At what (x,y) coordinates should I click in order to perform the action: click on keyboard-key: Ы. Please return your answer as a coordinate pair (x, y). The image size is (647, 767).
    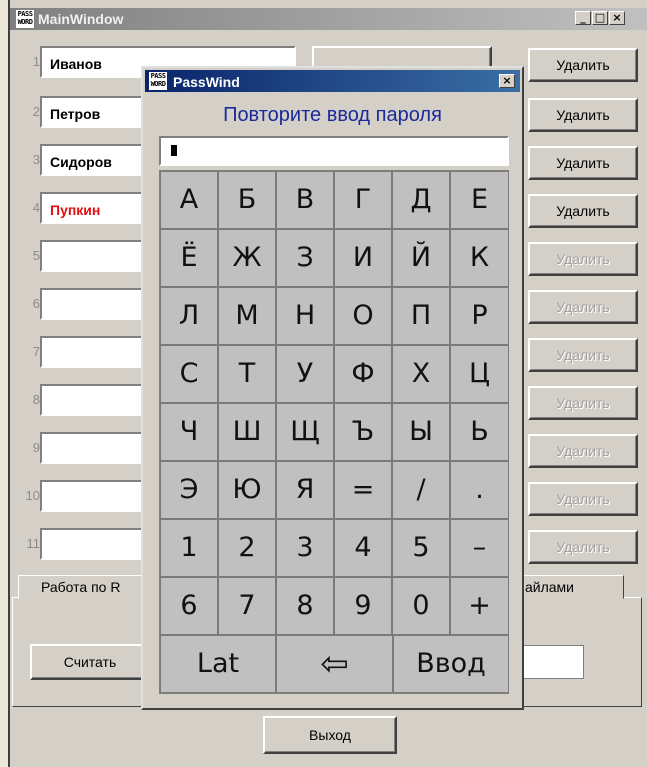
    Looking at the image, I should click on (421, 432).